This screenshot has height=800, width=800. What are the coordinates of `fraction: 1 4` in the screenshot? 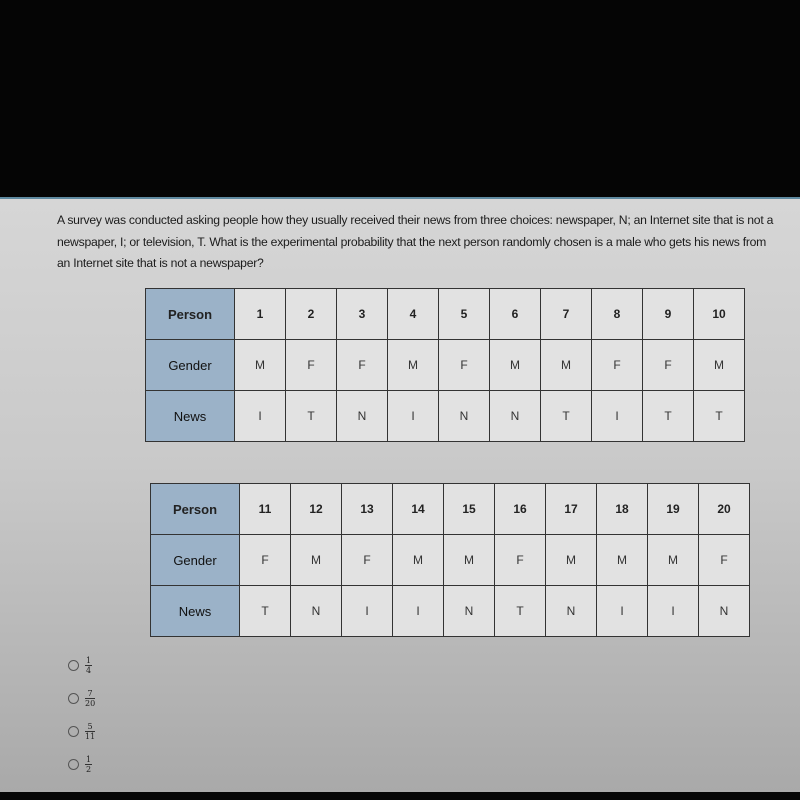 It's located at (88, 665).